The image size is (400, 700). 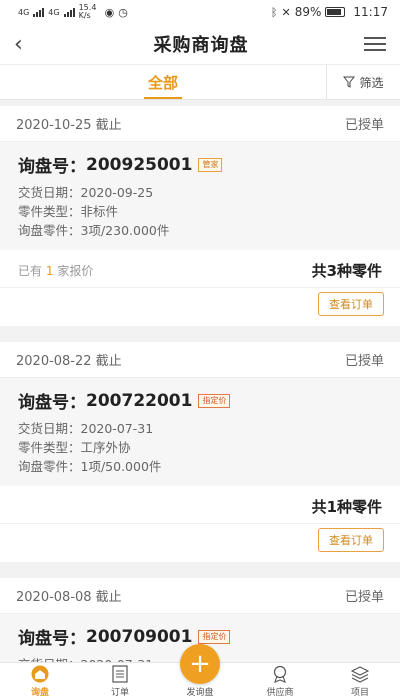 I want to click on inquiry-row: 询盘号： 200722001 指定价, so click(x=200, y=400).